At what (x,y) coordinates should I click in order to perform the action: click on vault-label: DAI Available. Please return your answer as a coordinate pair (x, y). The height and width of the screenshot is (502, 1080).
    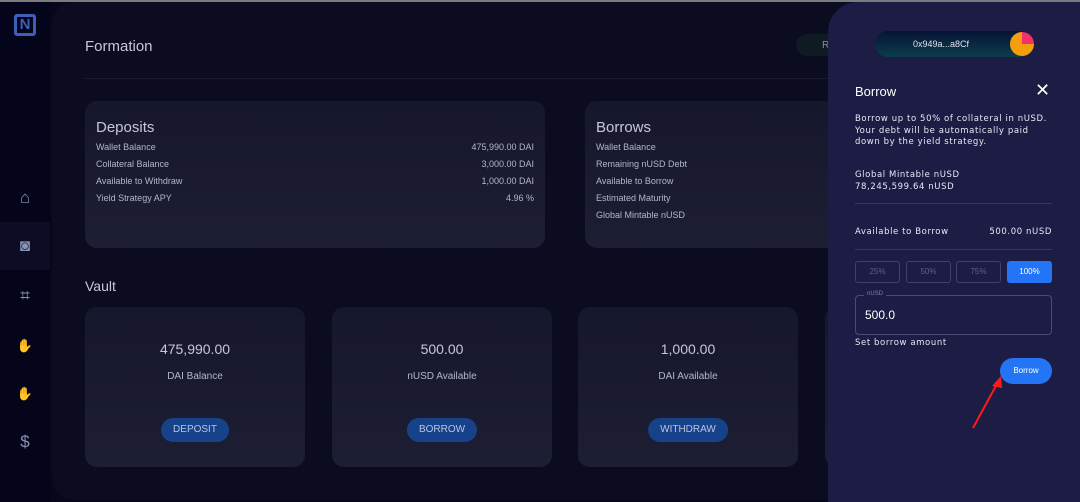
    Looking at the image, I should click on (688, 376).